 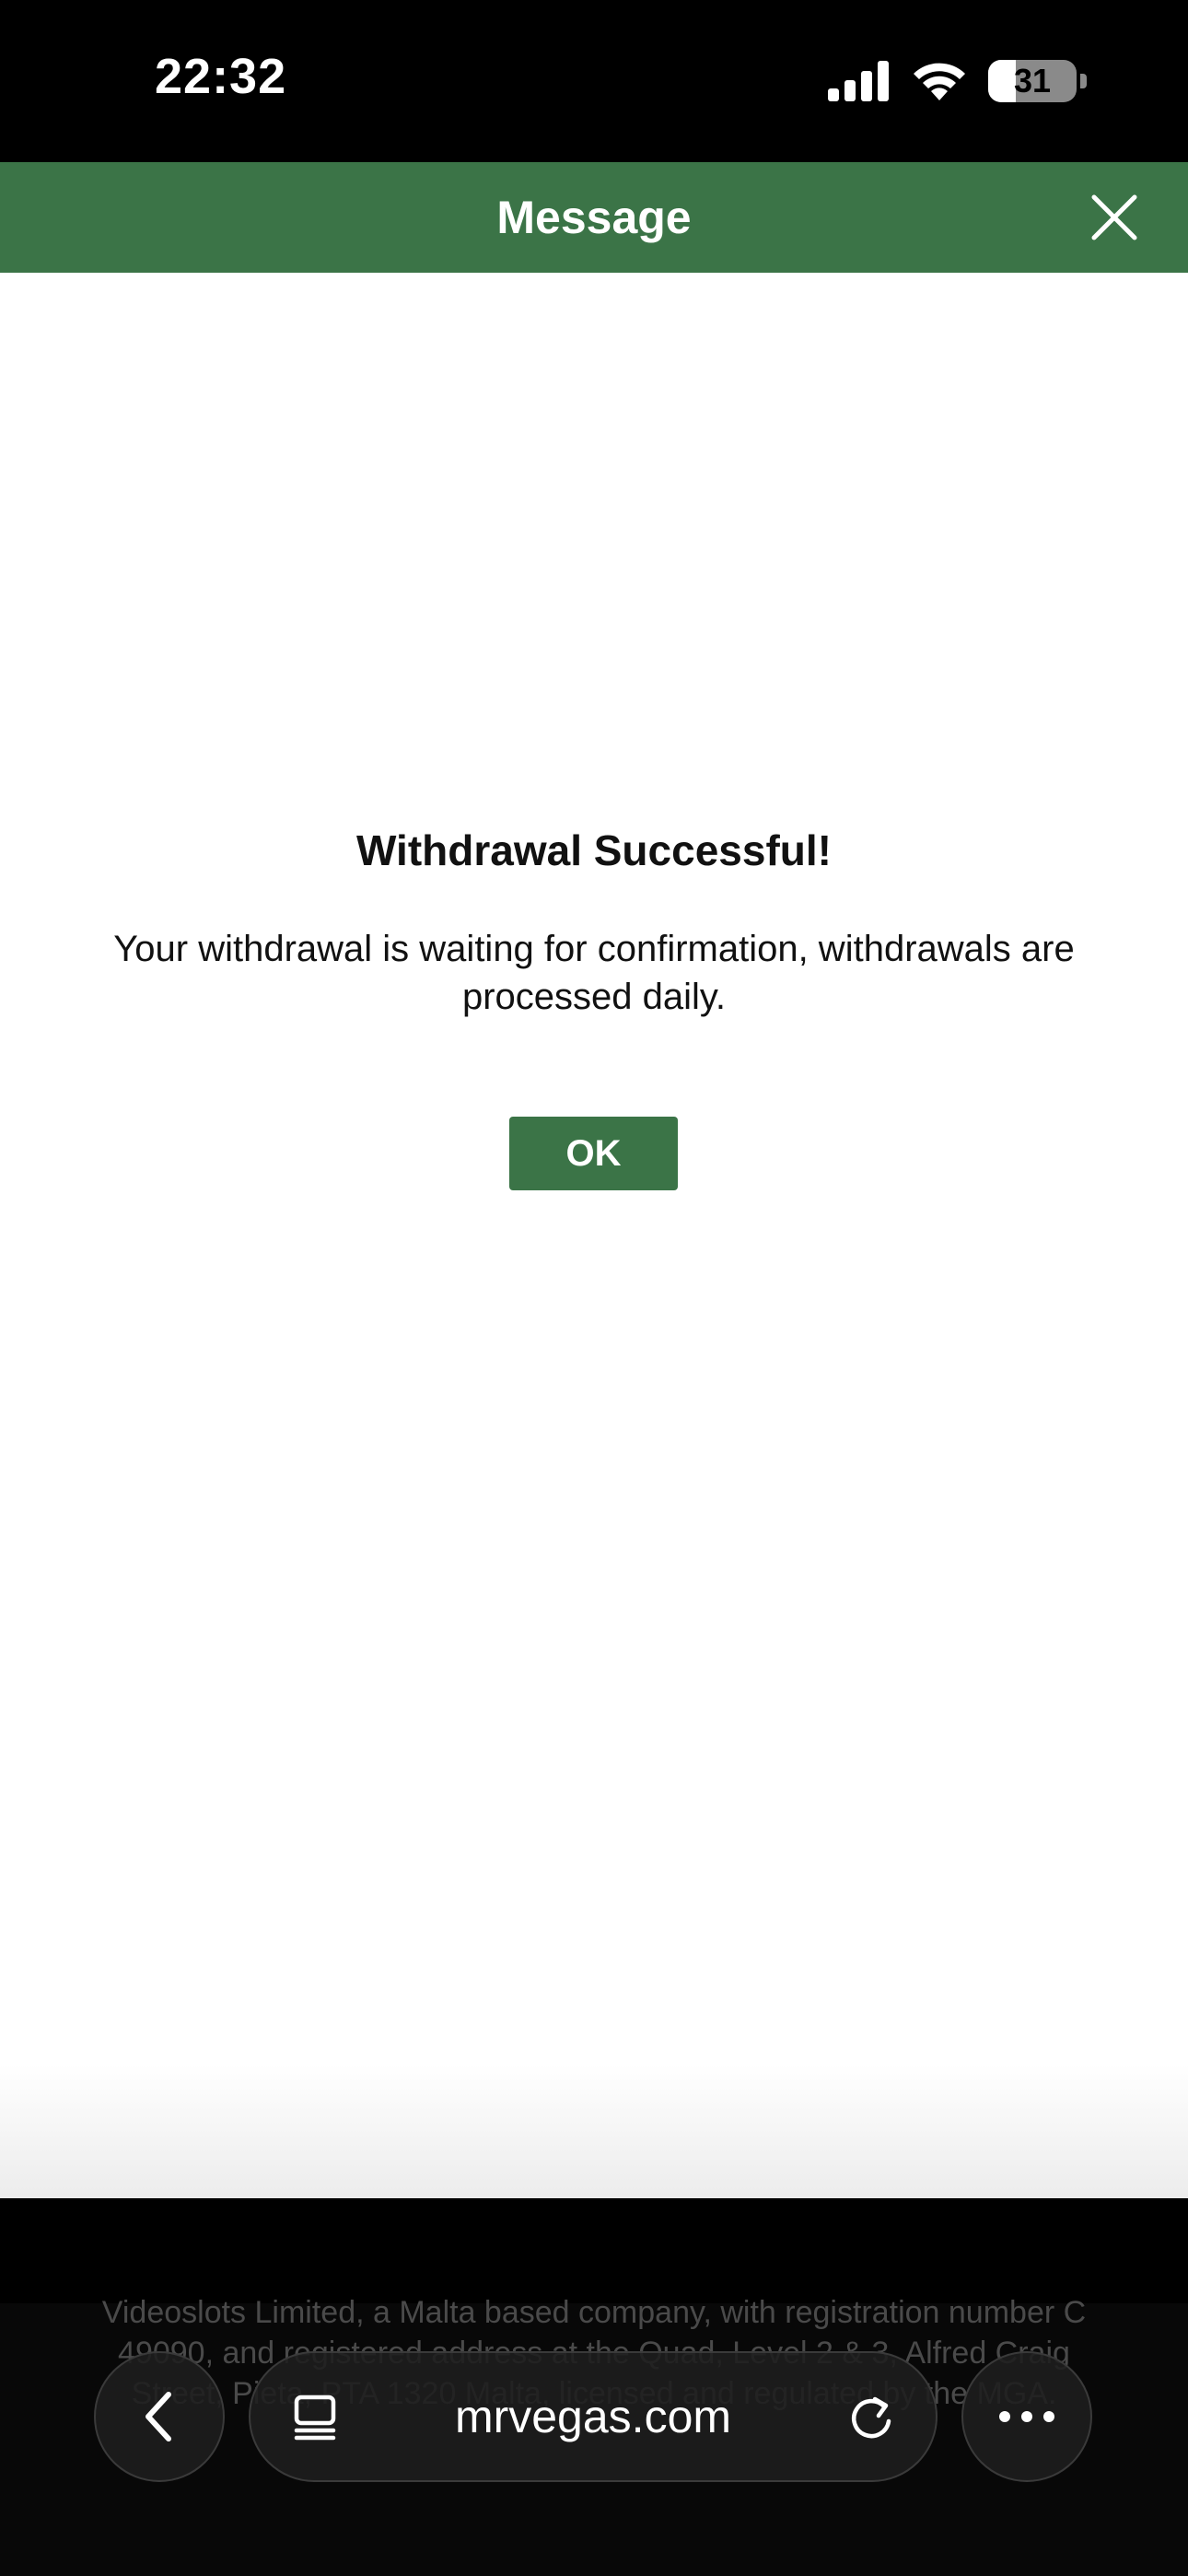 I want to click on wifi-icon, so click(x=939, y=81).